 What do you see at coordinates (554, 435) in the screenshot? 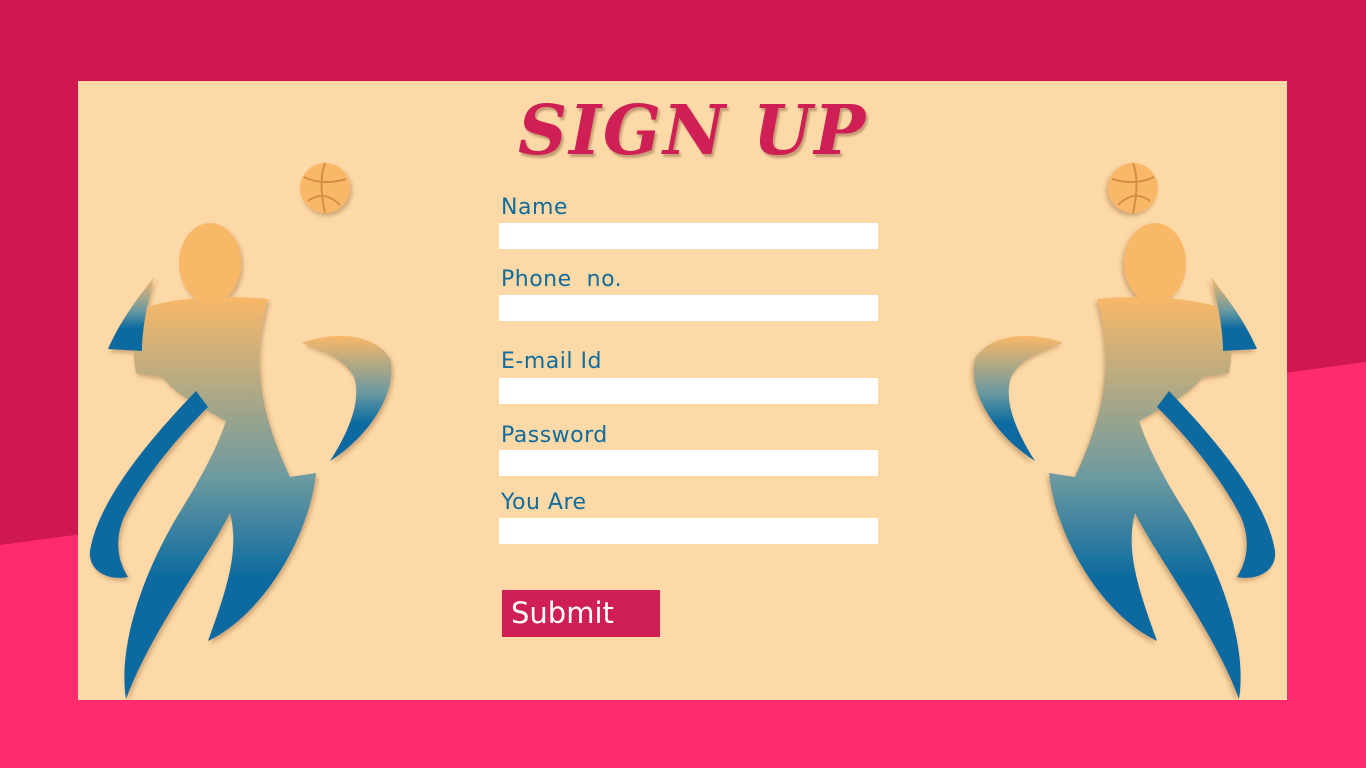
I see `password-label: Password` at bounding box center [554, 435].